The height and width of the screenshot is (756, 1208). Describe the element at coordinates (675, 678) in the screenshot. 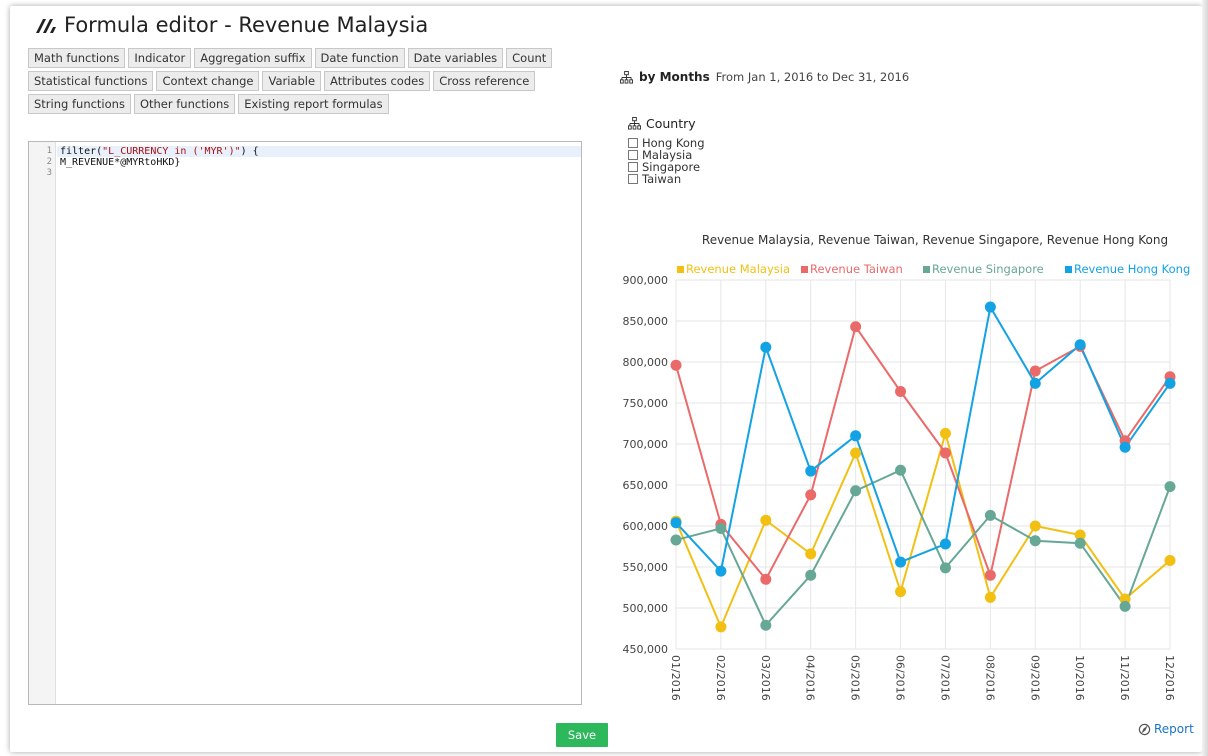

I see `x-tick-label: 01/2016` at that location.